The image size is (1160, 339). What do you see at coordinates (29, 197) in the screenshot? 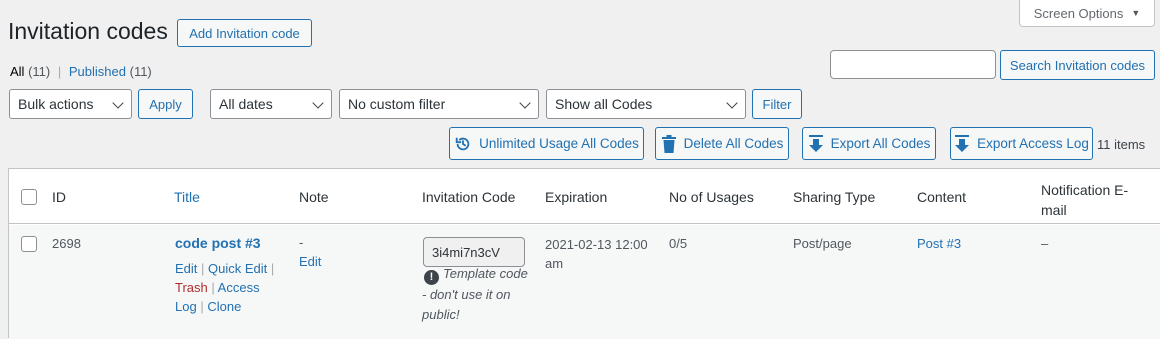
I see `select-all-checkbox` at bounding box center [29, 197].